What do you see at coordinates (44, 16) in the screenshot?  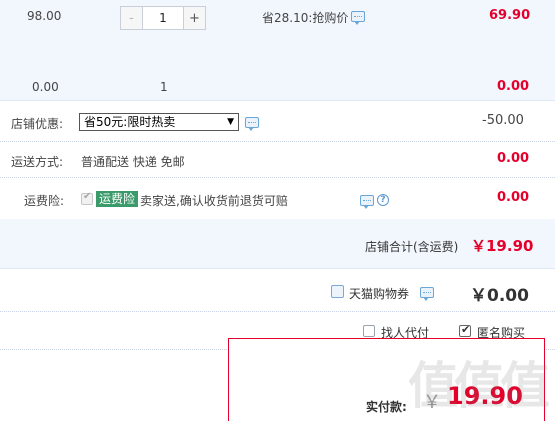 I see `item-unit-price: 98.00` at bounding box center [44, 16].